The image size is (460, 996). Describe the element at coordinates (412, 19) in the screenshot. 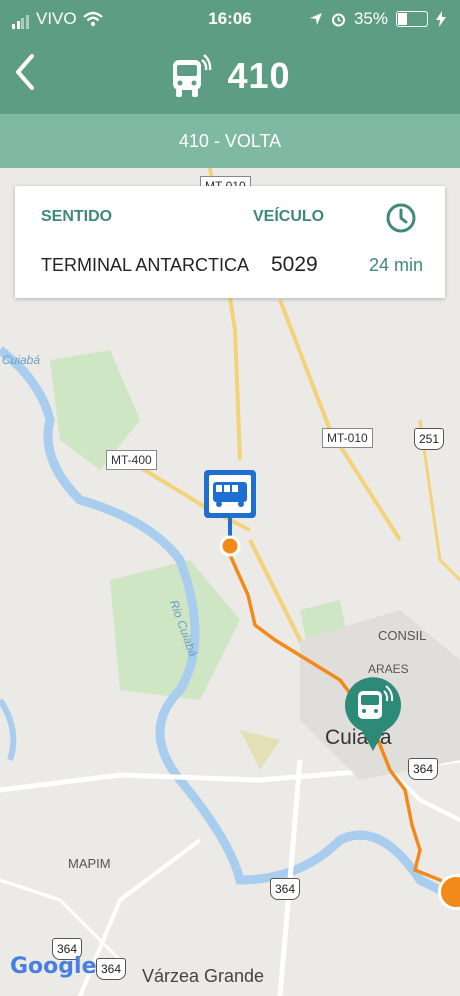

I see `battery-icon` at that location.